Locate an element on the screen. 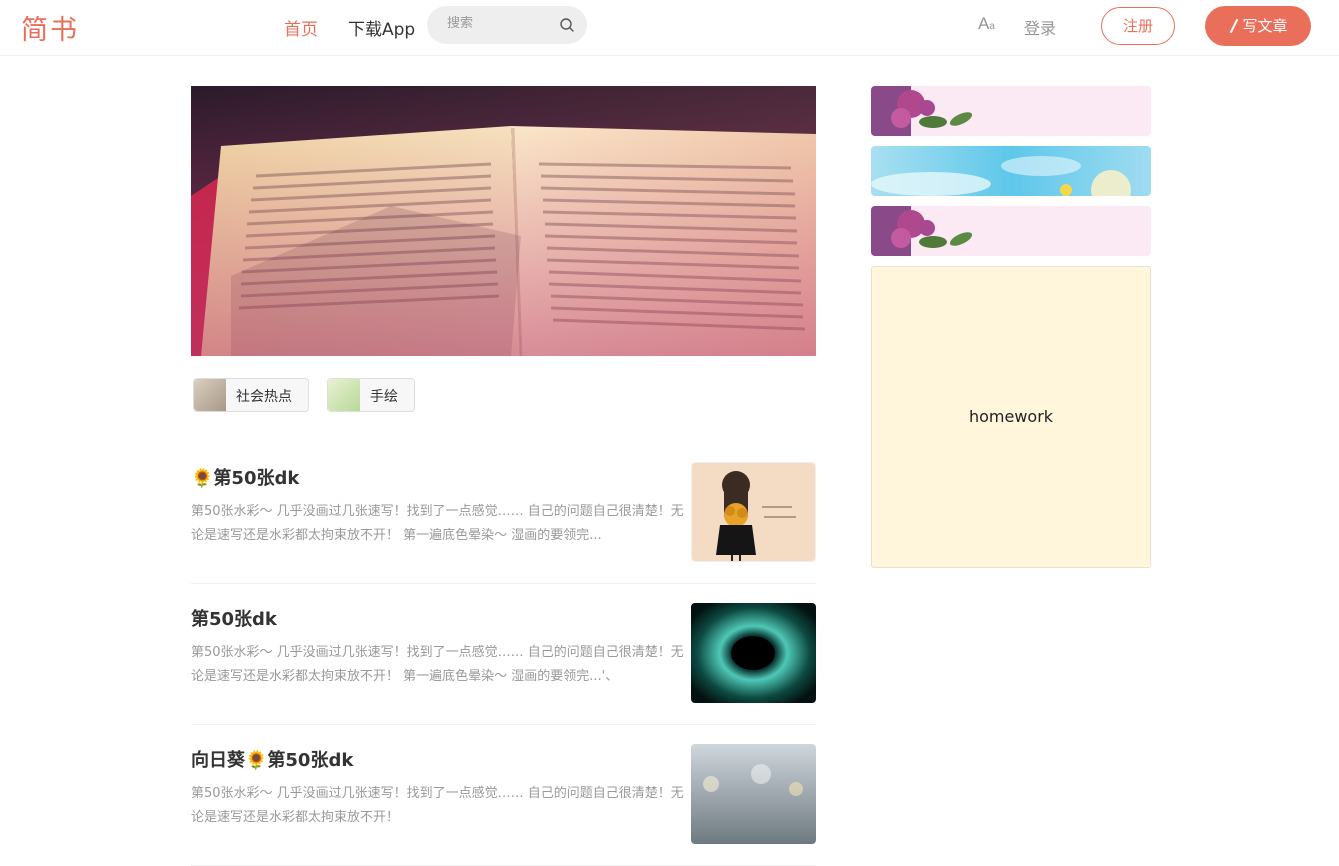 Image resolution: width=1339 pixels, height=866 pixels. search-input is located at coordinates (497, 23).